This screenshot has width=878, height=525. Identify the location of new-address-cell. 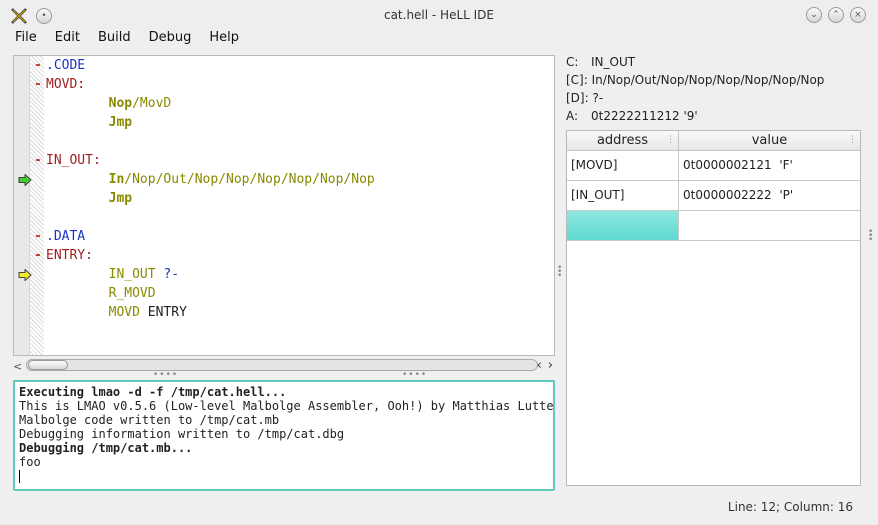
(623, 225).